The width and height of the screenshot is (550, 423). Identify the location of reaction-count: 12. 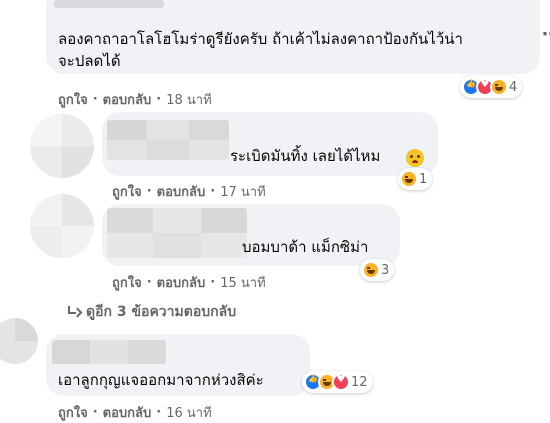
(359, 382).